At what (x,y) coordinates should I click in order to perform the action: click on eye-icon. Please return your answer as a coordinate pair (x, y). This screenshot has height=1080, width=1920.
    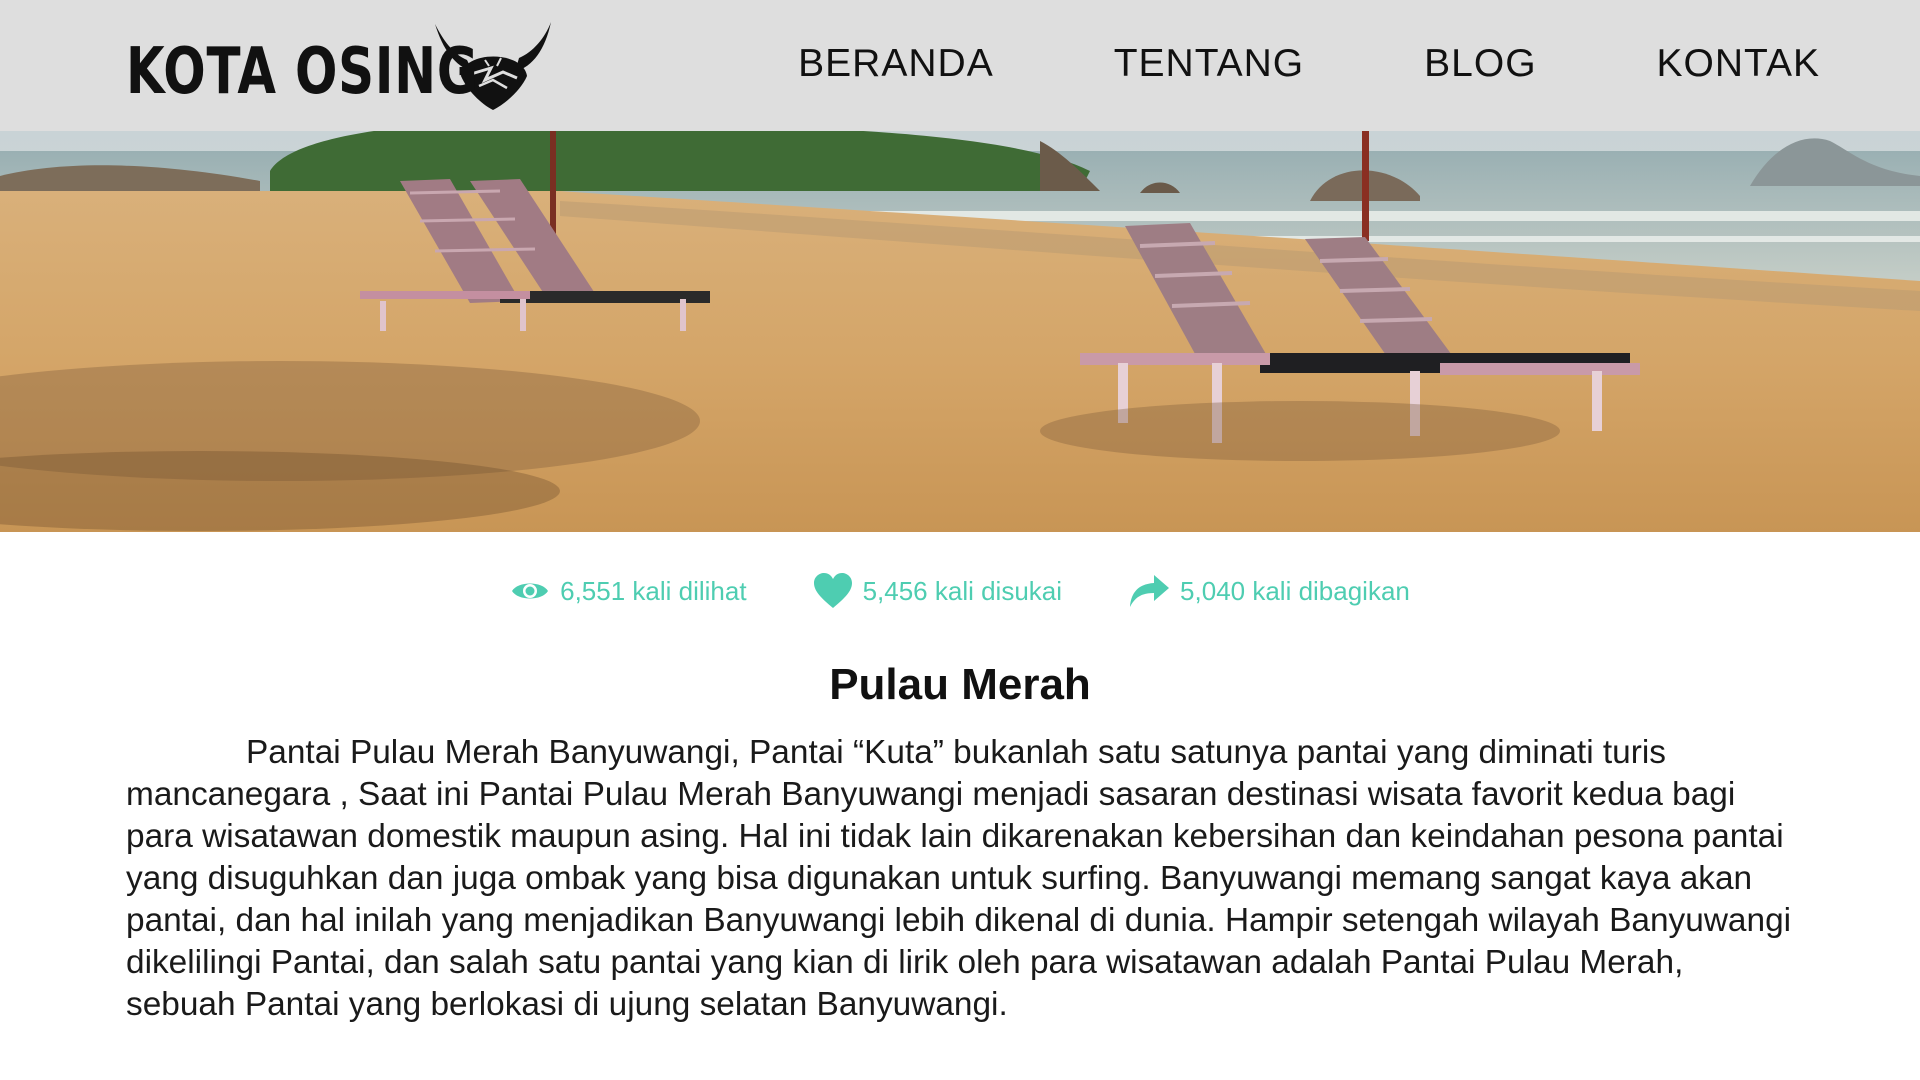
    Looking at the image, I should click on (530, 591).